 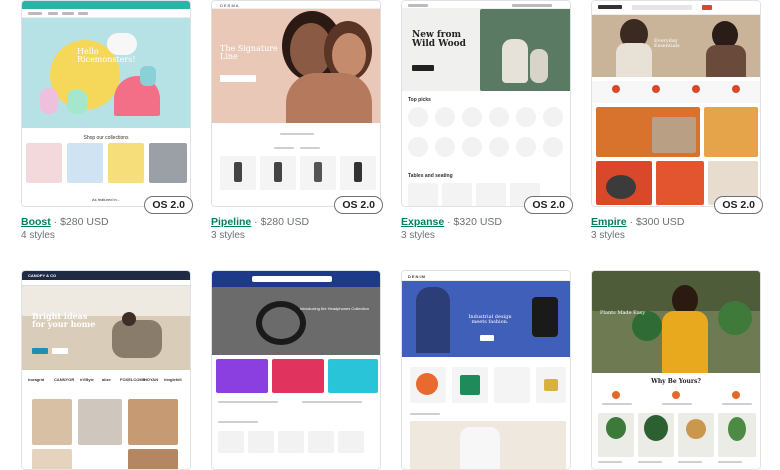 What do you see at coordinates (488, 445) in the screenshot?
I see `lifestyle-image` at bounding box center [488, 445].